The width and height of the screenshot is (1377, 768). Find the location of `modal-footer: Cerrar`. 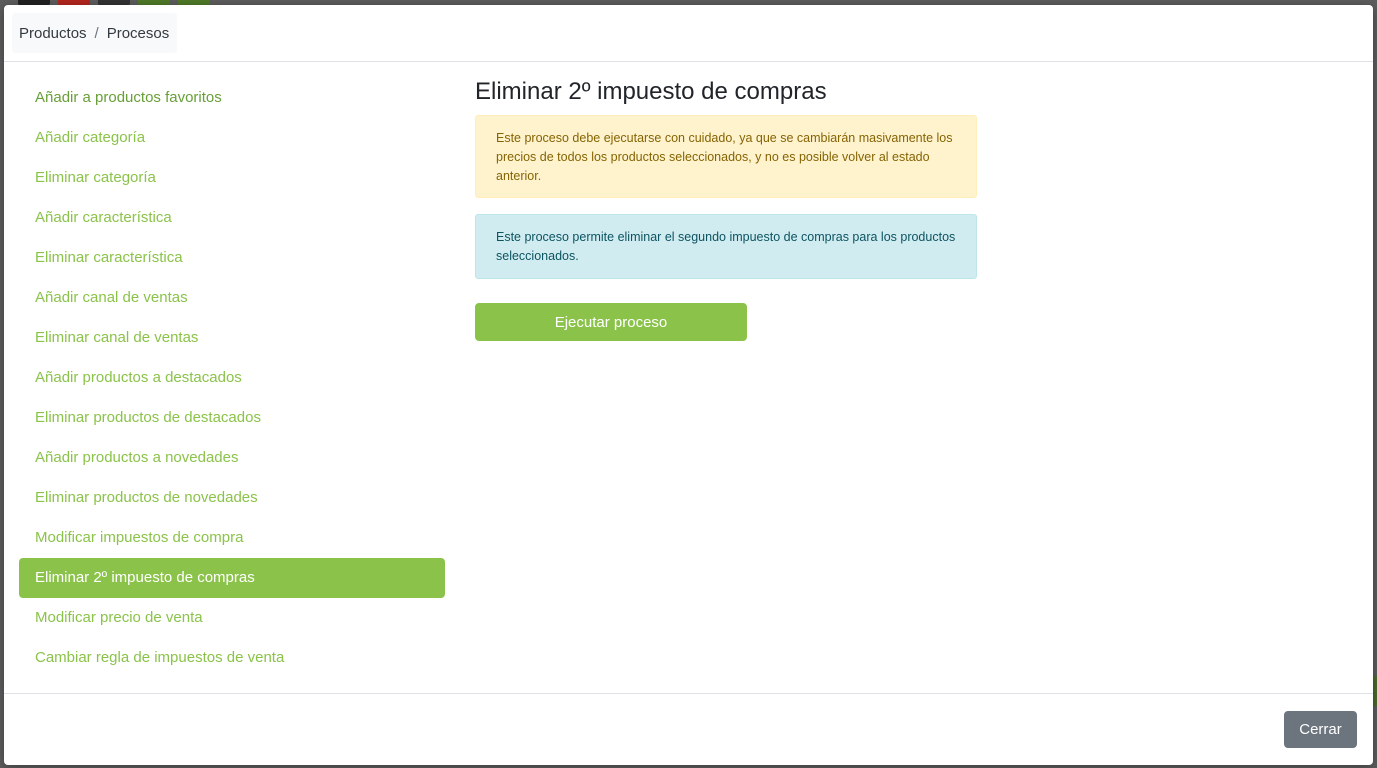

modal-footer: Cerrar is located at coordinates (688, 729).